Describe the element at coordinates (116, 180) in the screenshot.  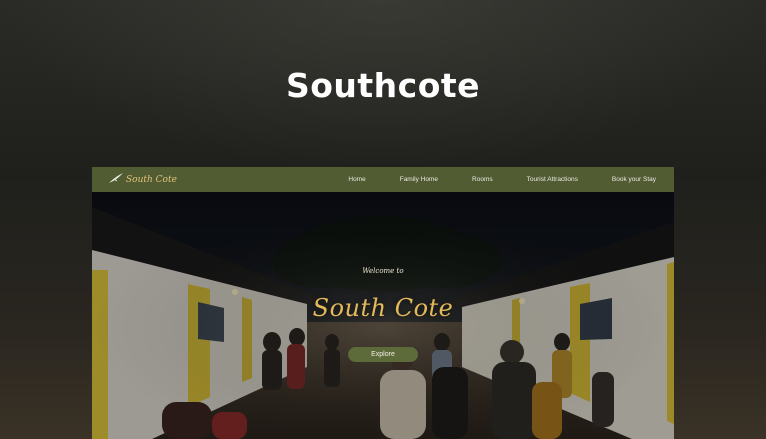
I see `bird-logo-icon` at that location.